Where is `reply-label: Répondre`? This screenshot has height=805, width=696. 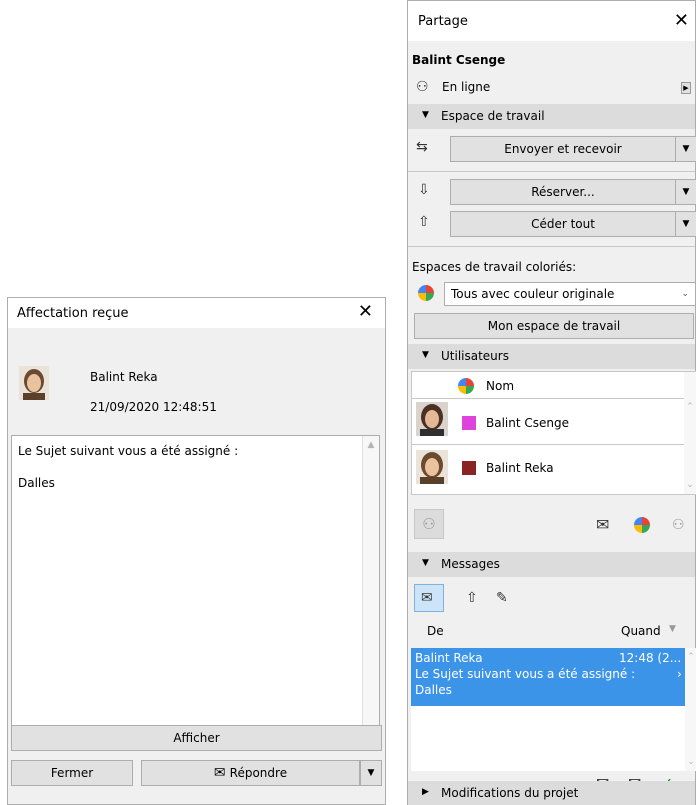
reply-label: Répondre is located at coordinates (258, 773).